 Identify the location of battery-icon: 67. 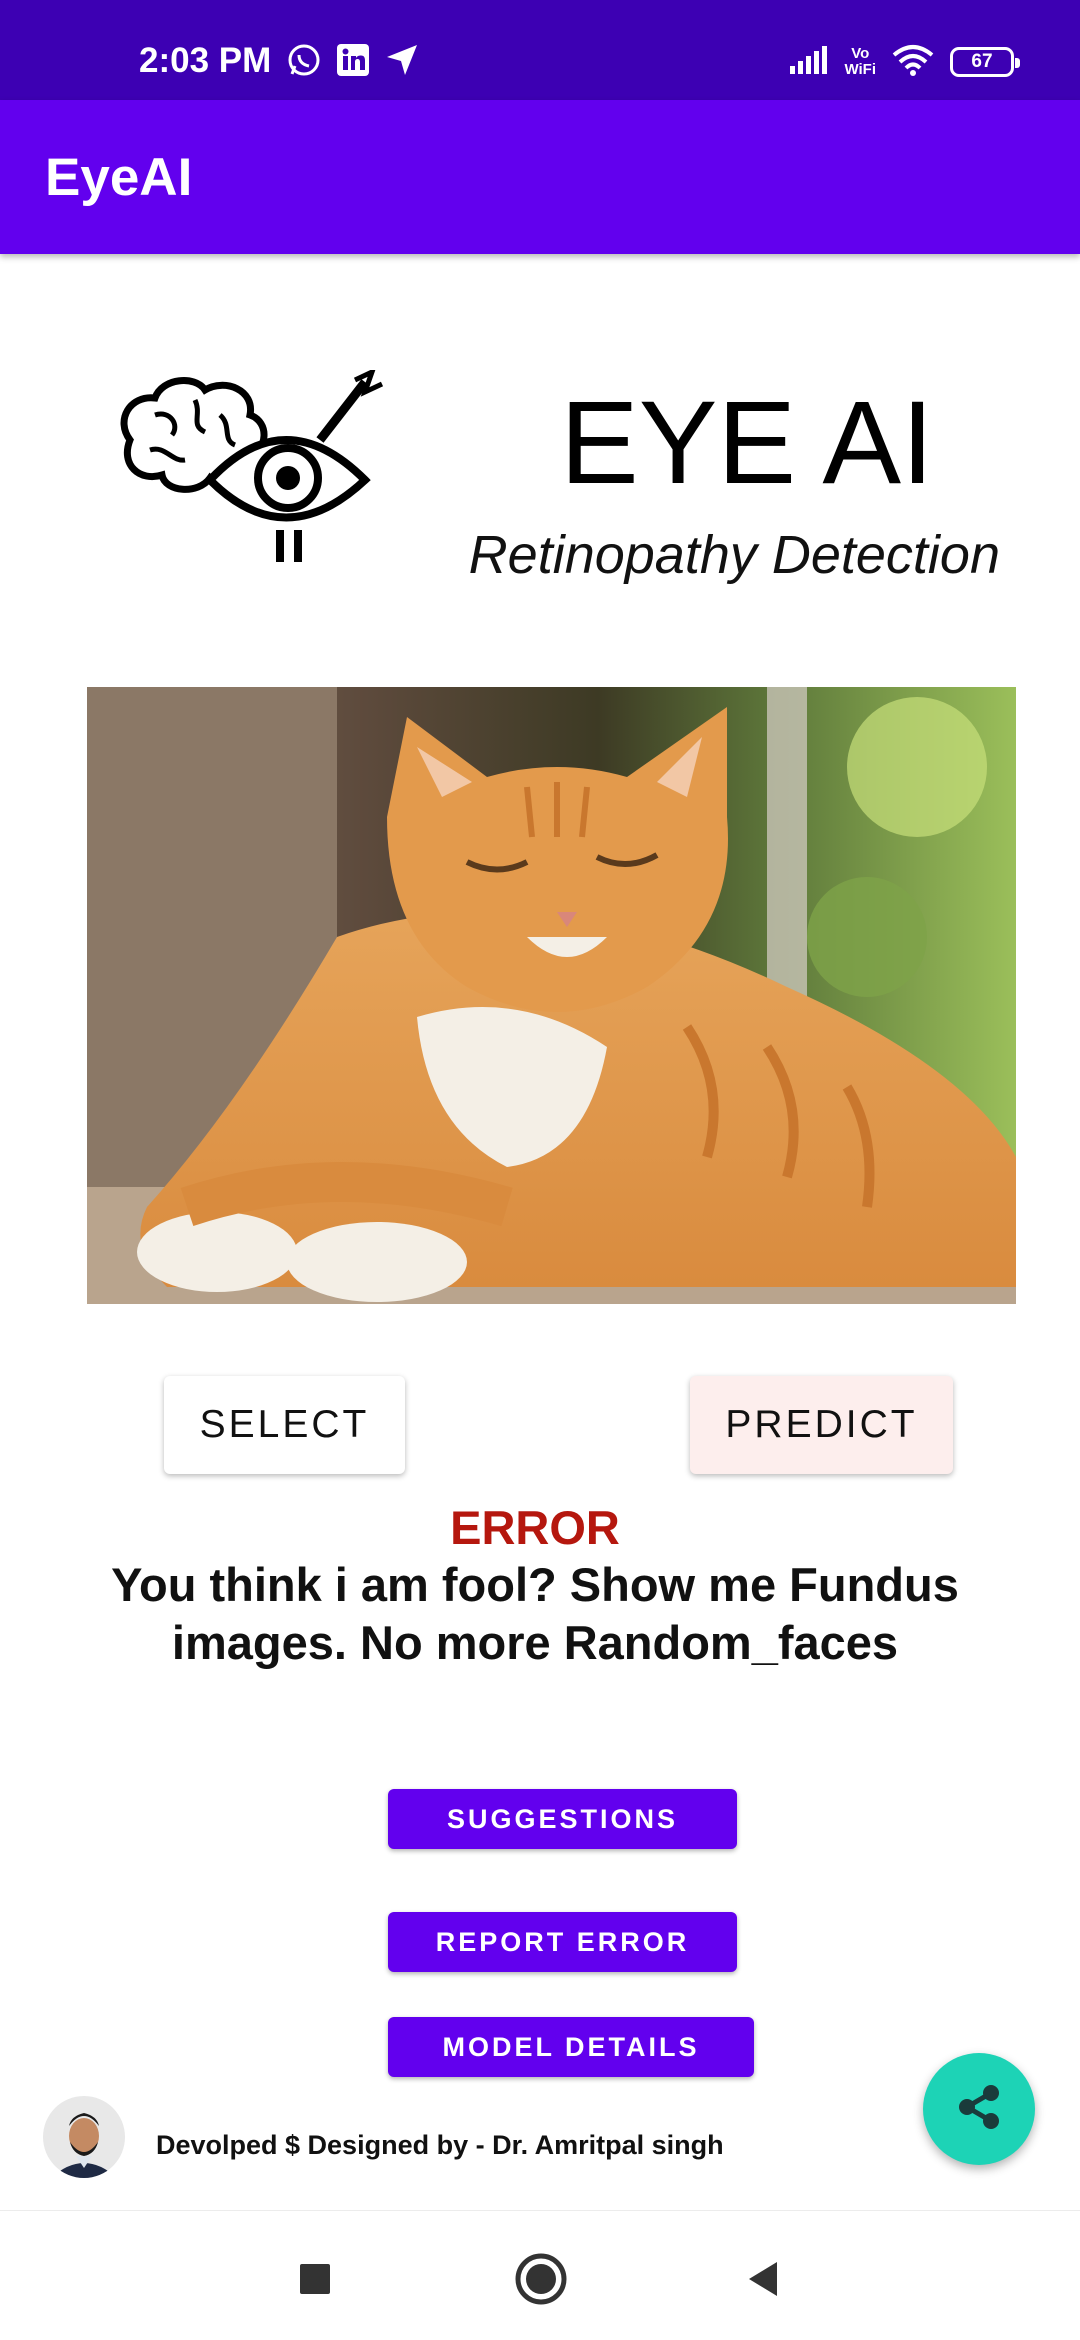
(985, 62).